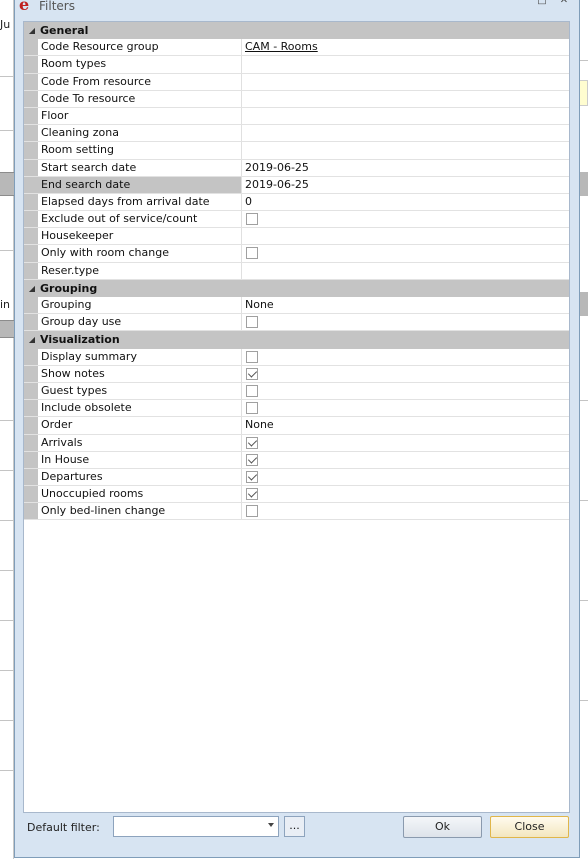 Image resolution: width=588 pixels, height=859 pixels. I want to click on property-row: End search date 2019-06-25, so click(296, 185).